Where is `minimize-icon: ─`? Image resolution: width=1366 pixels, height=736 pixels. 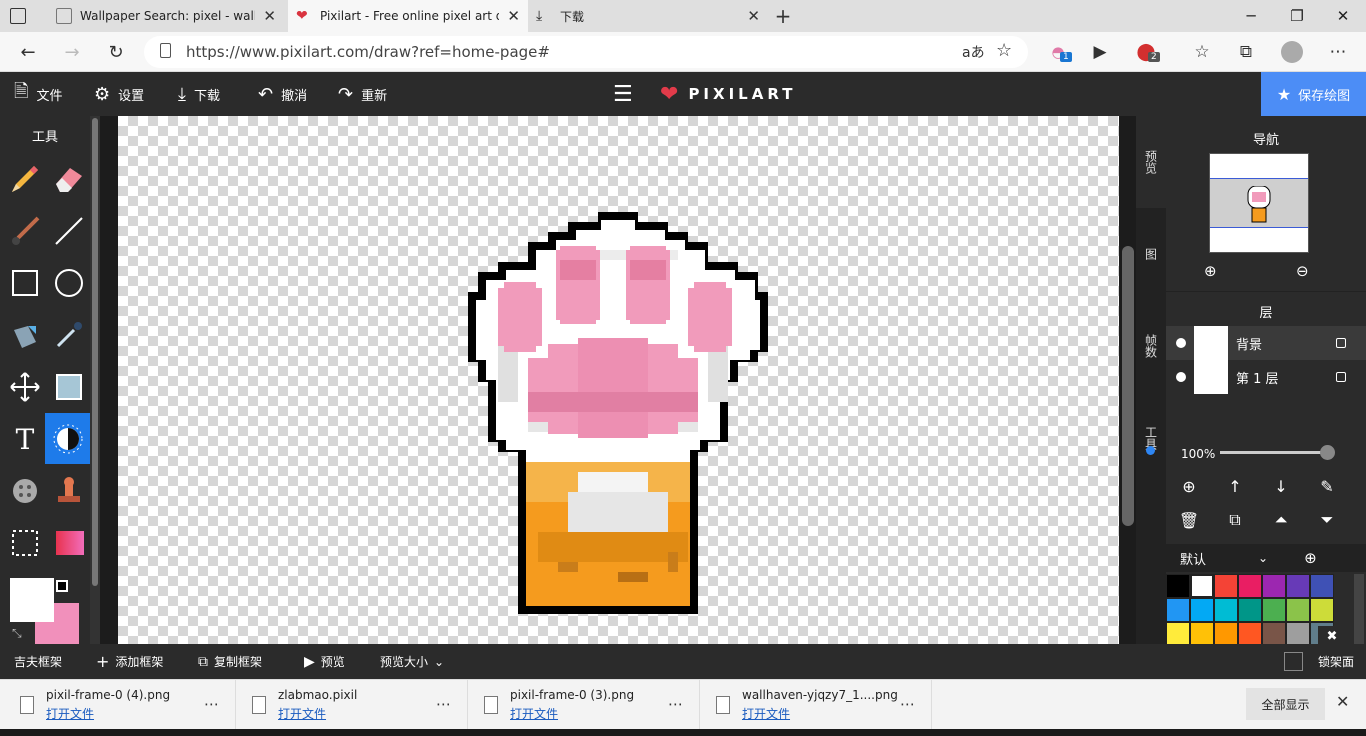
minimize-icon: ─ is located at coordinates (1251, 16).